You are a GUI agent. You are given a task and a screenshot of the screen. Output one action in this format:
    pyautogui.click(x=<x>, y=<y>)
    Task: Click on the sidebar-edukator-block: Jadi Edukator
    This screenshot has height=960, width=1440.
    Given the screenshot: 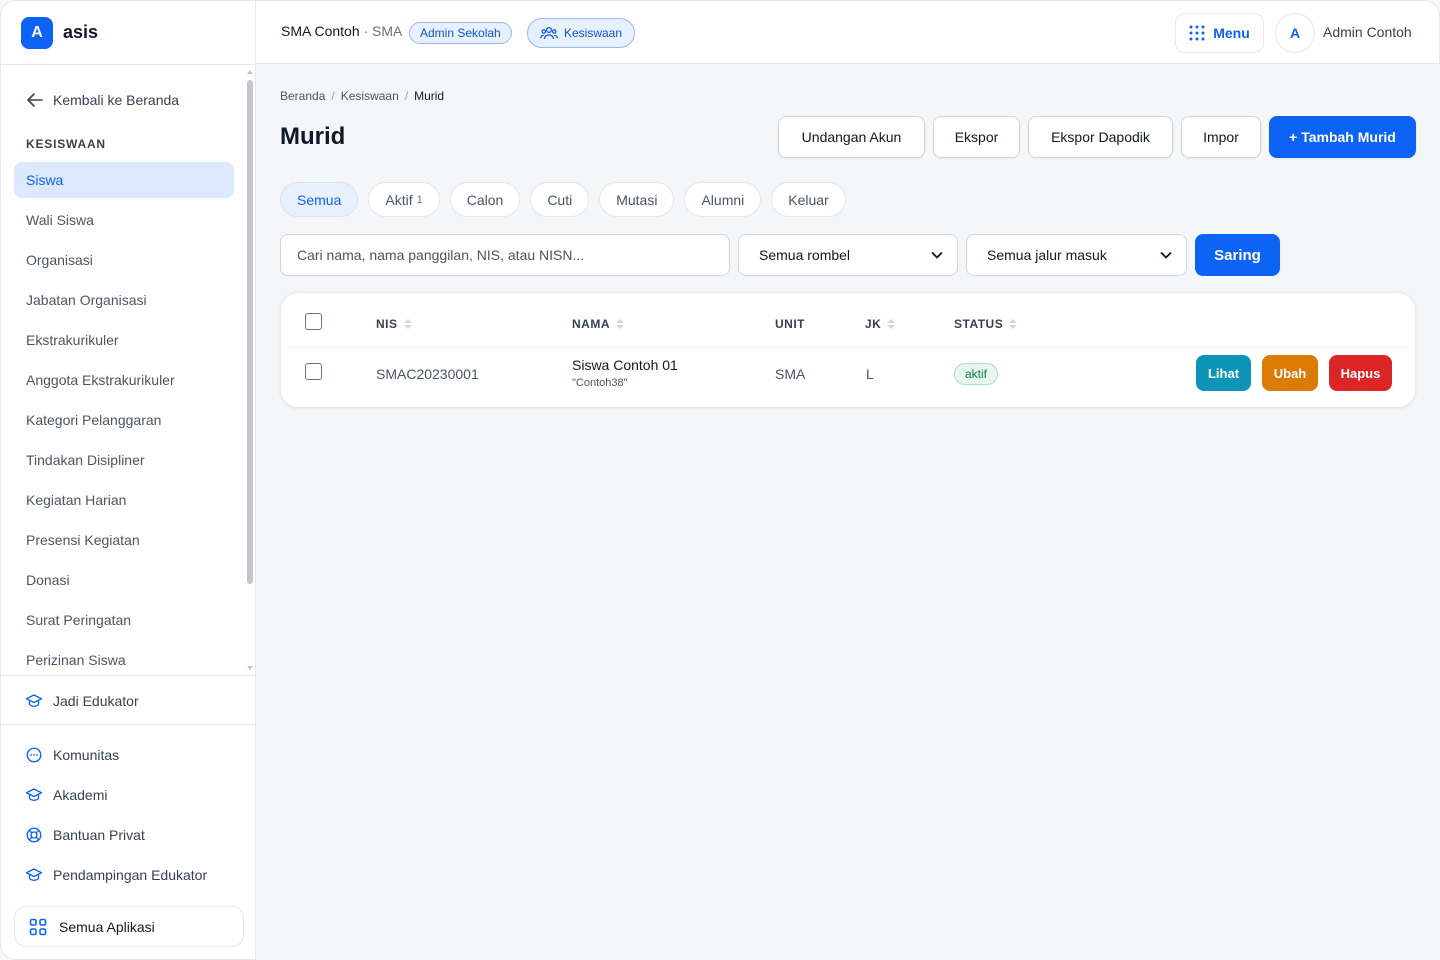 What is the action you would take?
    pyautogui.click(x=128, y=700)
    